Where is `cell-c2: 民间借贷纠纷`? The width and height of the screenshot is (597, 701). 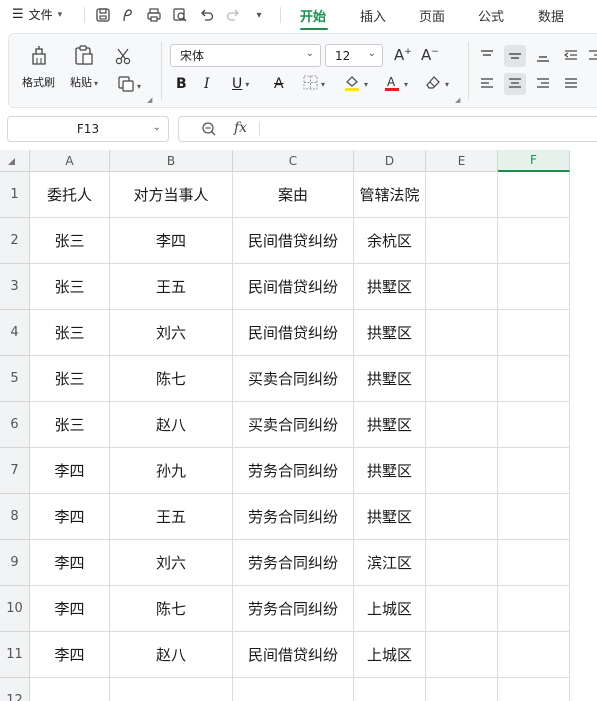
cell-c2: 民间借贷纠纷 is located at coordinates (293, 241).